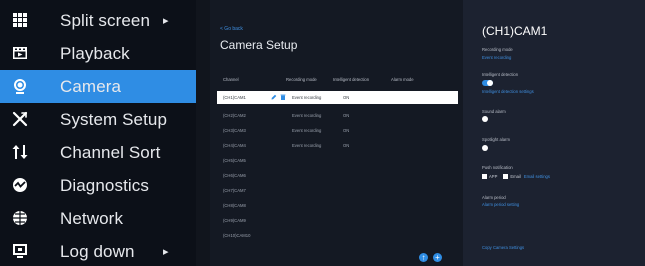 The height and width of the screenshot is (266, 645). What do you see at coordinates (537, 176) in the screenshot?
I see `email-settings-link: Email settings` at bounding box center [537, 176].